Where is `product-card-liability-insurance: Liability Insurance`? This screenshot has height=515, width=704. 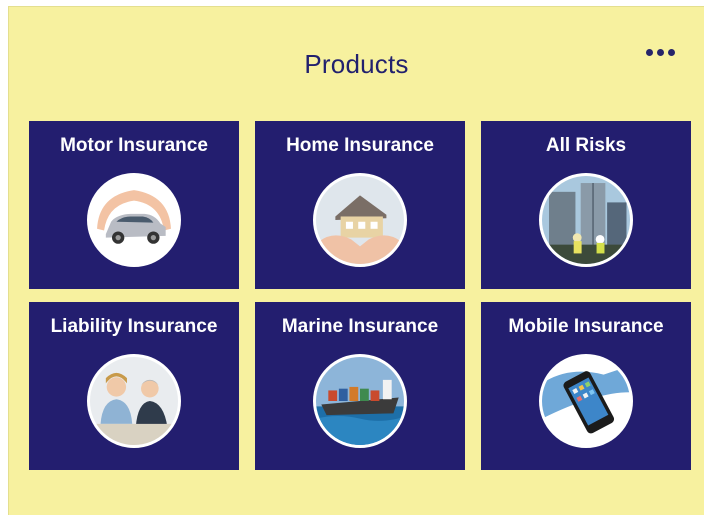
product-card-liability-insurance: Liability Insurance is located at coordinates (134, 386).